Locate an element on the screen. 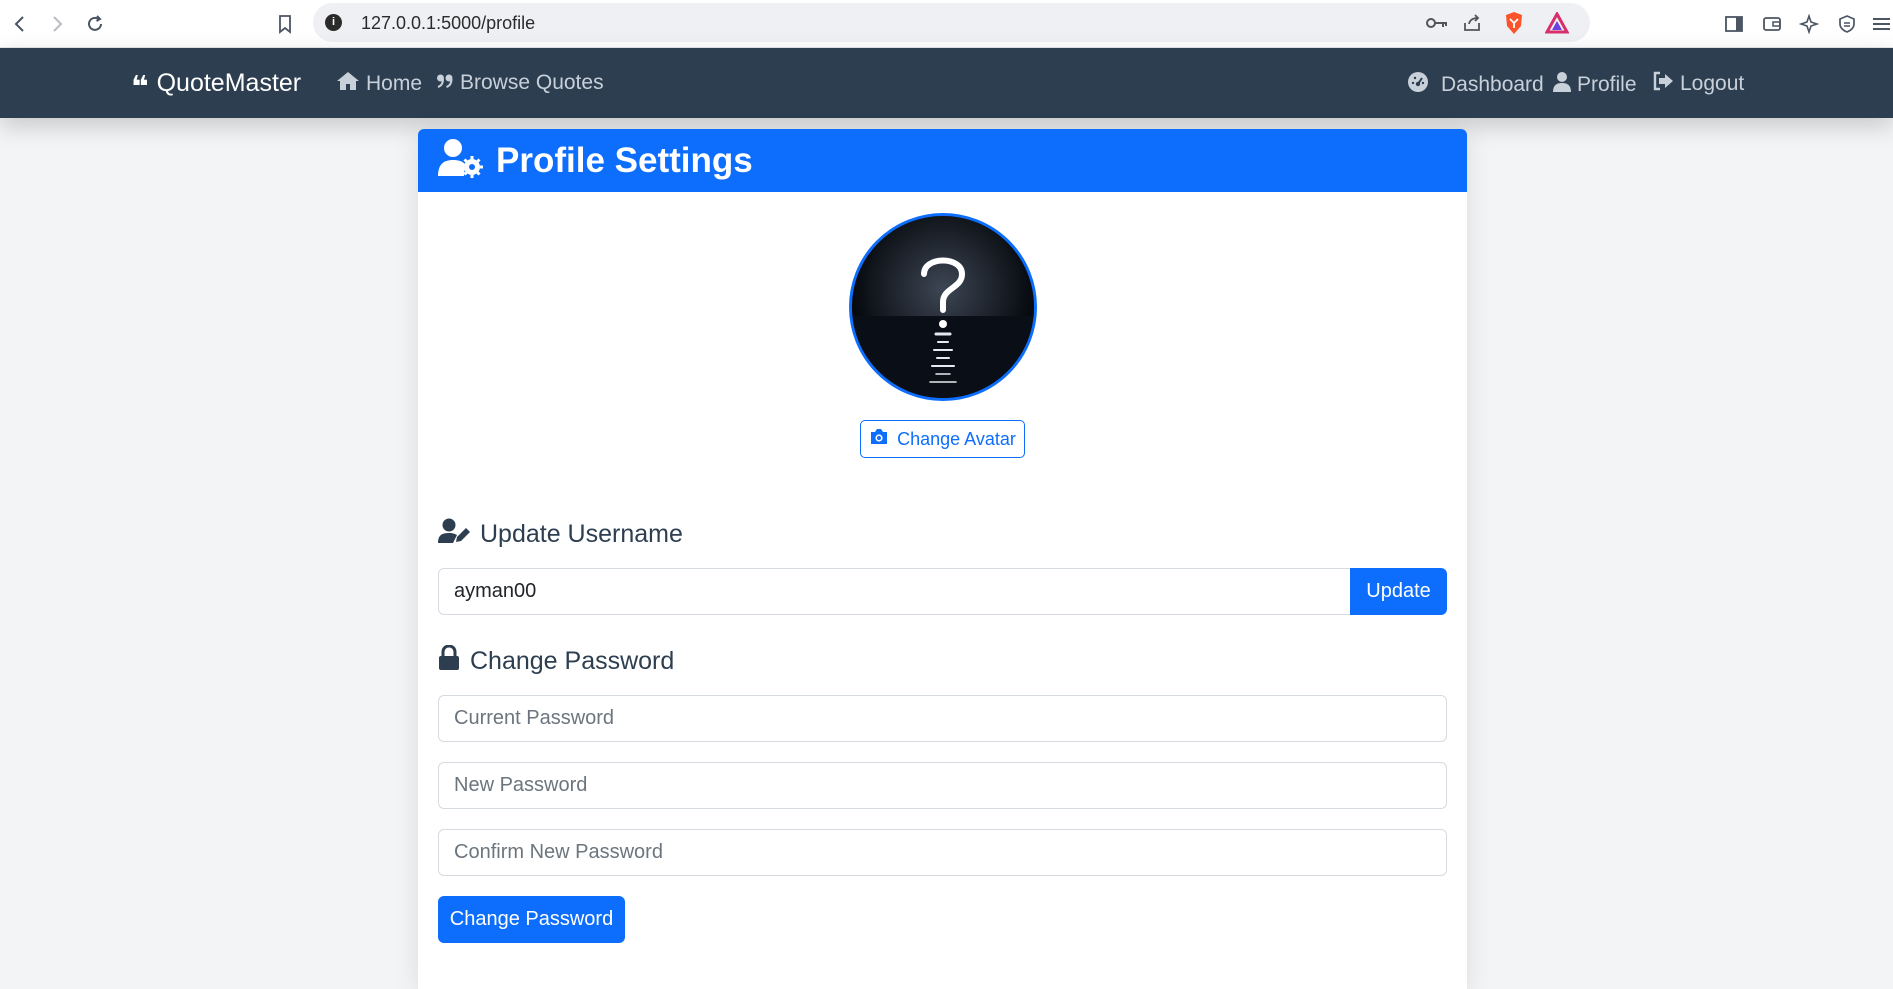 This screenshot has height=989, width=1893. brand-name: QuoteMaster is located at coordinates (229, 83).